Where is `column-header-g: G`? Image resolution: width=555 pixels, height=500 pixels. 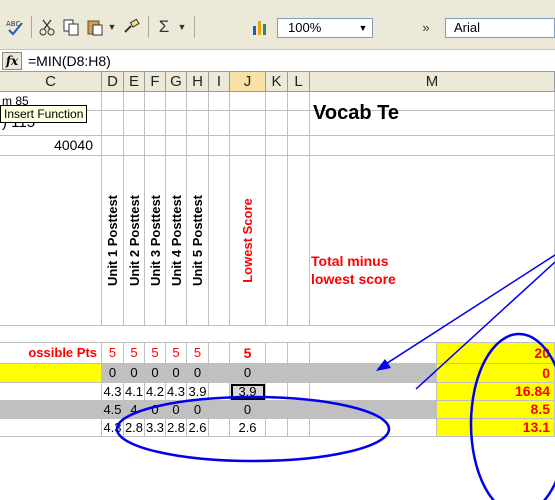 column-header-g: G is located at coordinates (176, 82).